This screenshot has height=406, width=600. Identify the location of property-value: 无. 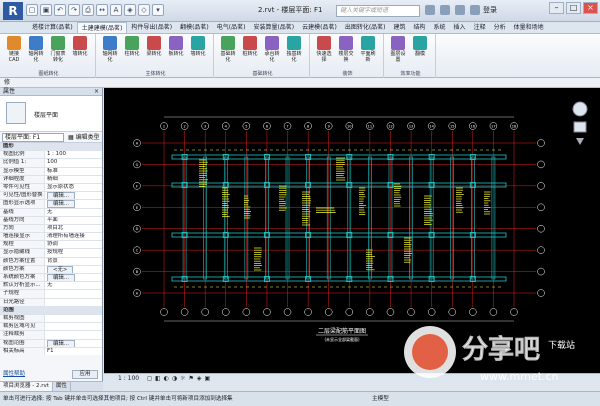
(73, 285).